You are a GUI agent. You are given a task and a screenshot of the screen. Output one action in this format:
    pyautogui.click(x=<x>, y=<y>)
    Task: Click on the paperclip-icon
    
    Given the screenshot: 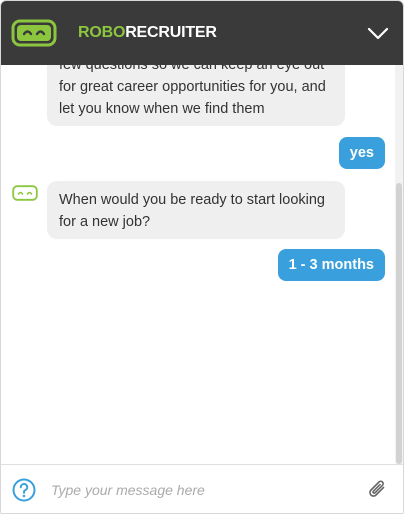 What is the action you would take?
    pyautogui.click(x=378, y=490)
    